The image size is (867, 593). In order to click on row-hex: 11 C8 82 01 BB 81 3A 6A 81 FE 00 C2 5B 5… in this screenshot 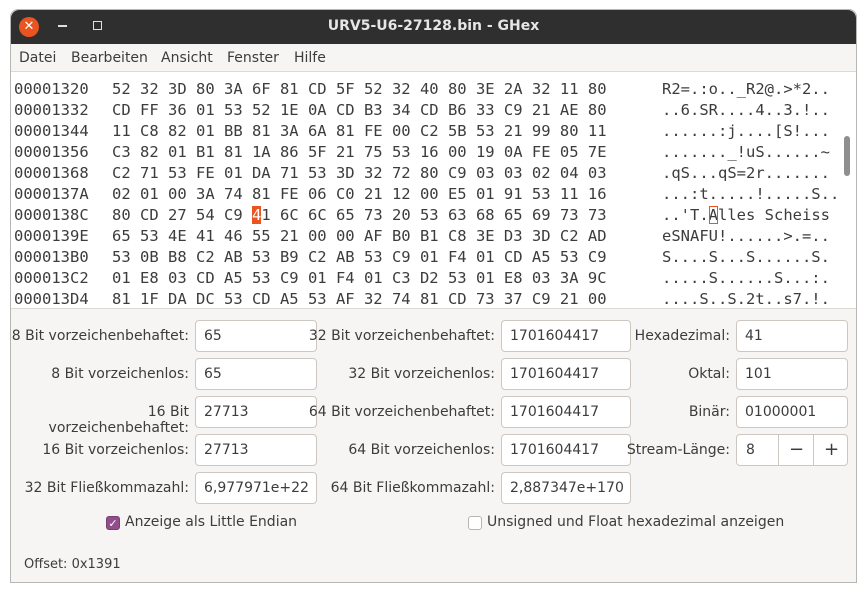, I will do `click(359, 131)`.